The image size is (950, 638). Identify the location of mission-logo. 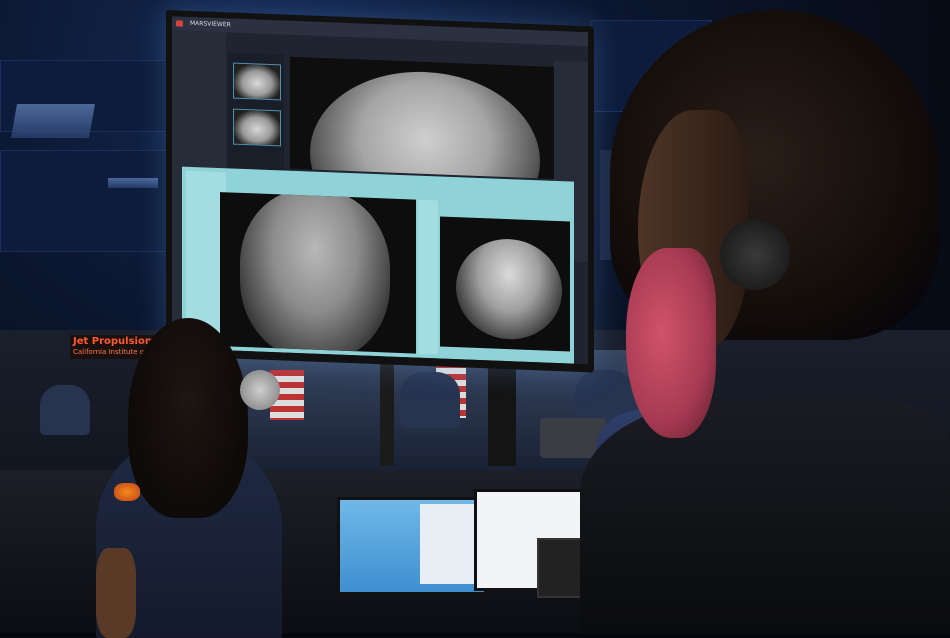
(127, 492).